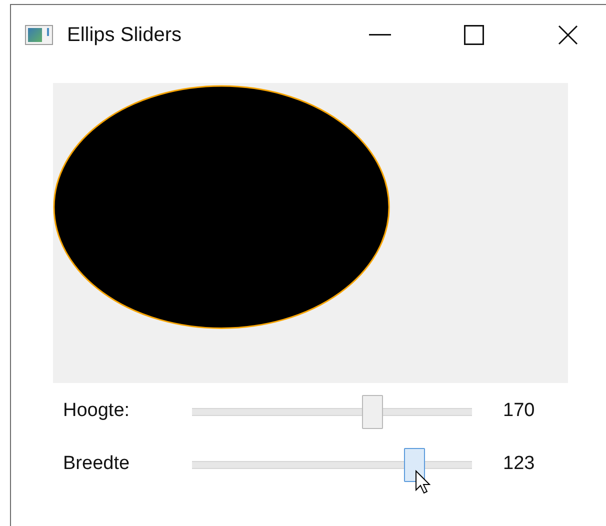 The width and height of the screenshot is (606, 526). What do you see at coordinates (373, 411) in the screenshot?
I see `slider-thumb` at bounding box center [373, 411].